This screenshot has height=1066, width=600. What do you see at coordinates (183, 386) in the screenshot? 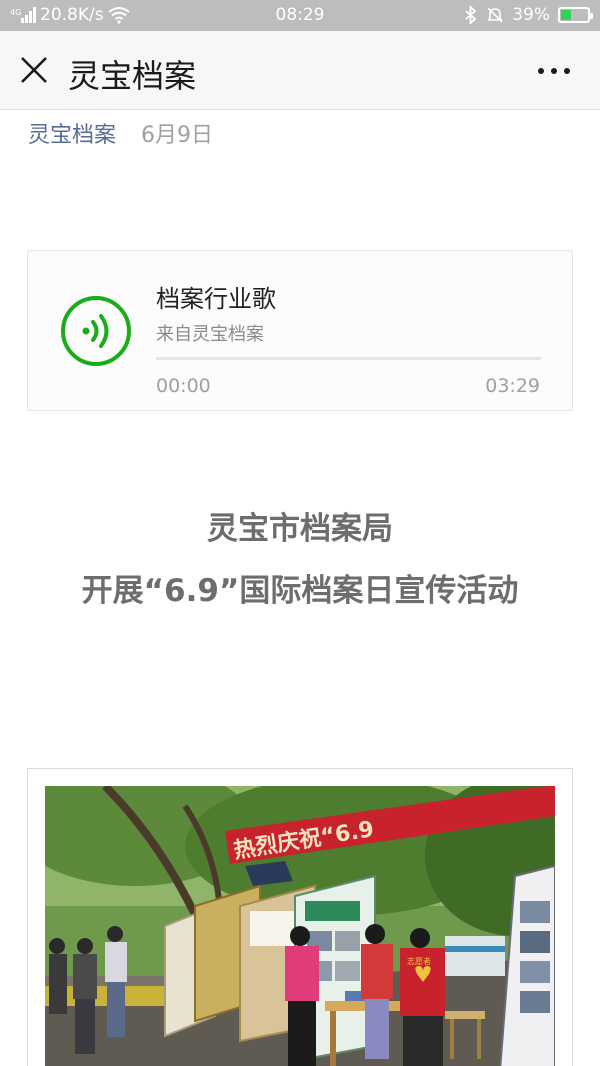
I see `audio-current-time: 00:00` at bounding box center [183, 386].